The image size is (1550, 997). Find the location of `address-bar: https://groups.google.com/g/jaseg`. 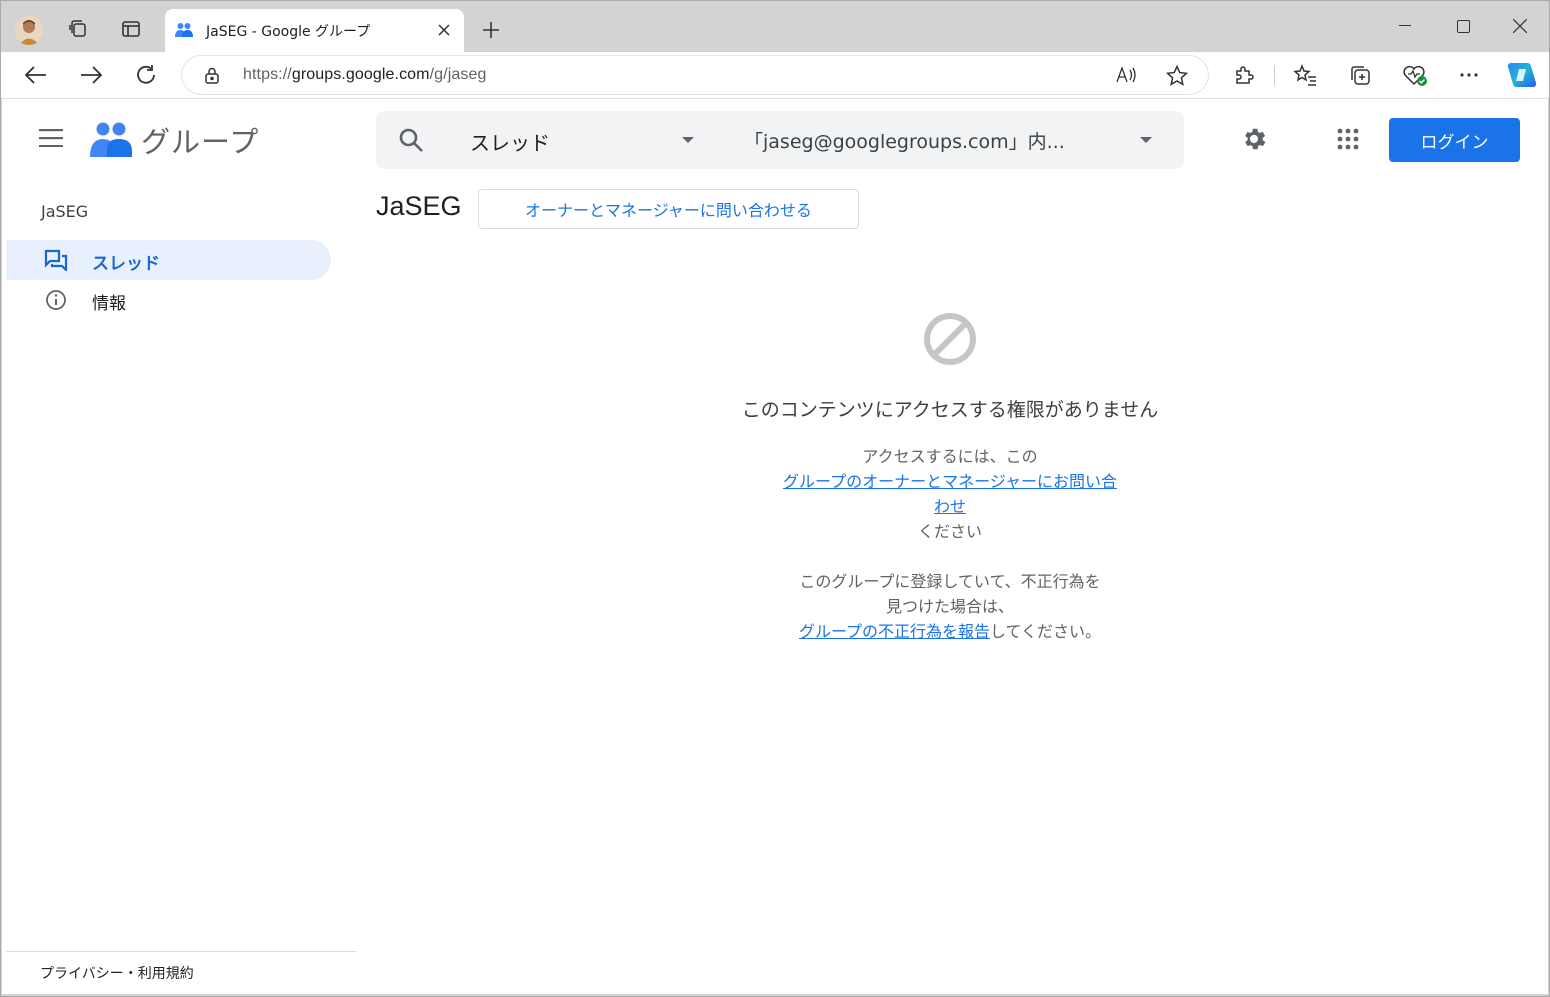

address-bar: https://groups.google.com/g/jaseg is located at coordinates (695, 75).